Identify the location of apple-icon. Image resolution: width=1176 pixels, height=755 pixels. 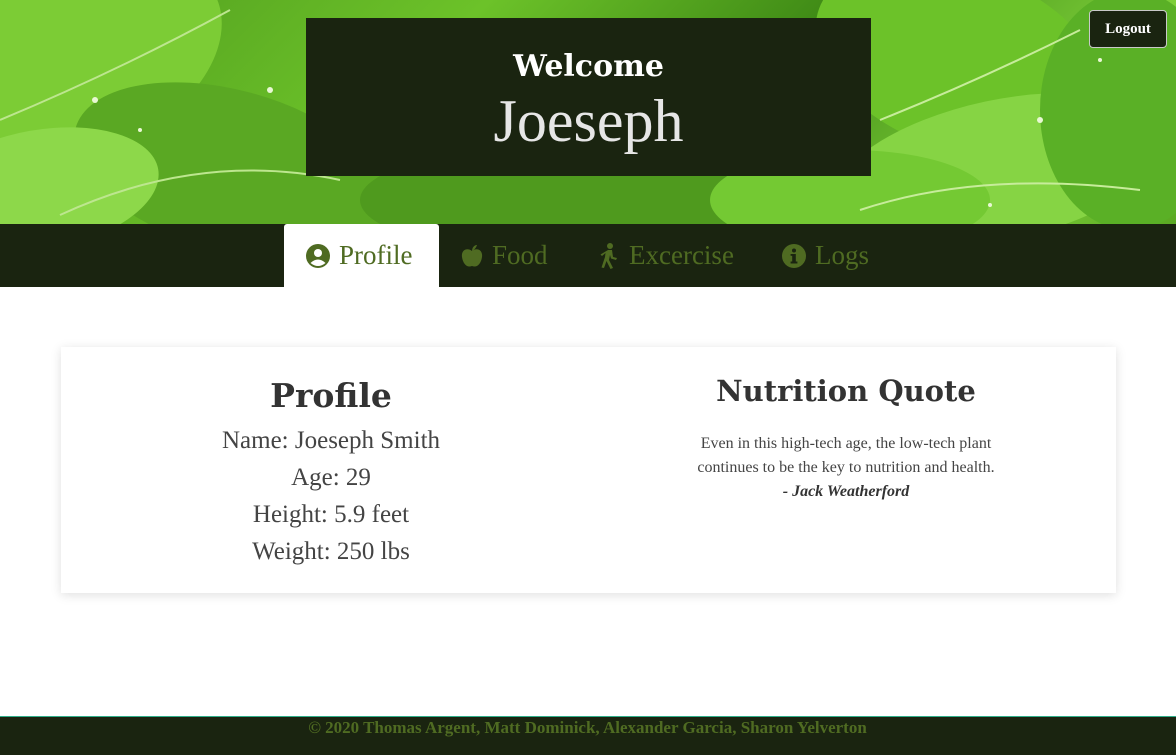
(472, 255).